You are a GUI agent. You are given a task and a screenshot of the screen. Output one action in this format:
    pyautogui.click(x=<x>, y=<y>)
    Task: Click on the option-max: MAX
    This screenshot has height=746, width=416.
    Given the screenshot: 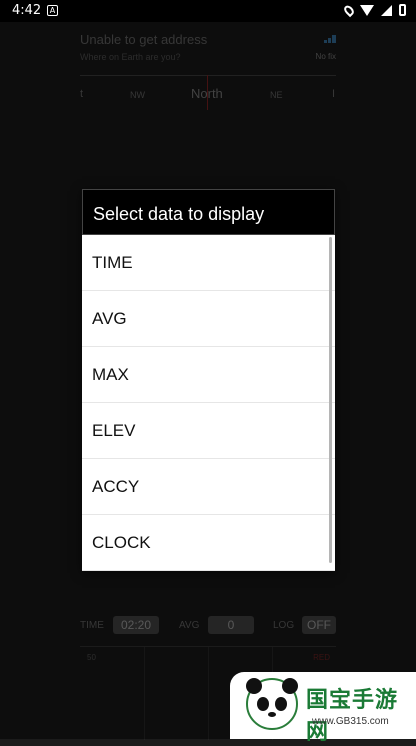 What is the action you would take?
    pyautogui.click(x=208, y=375)
    